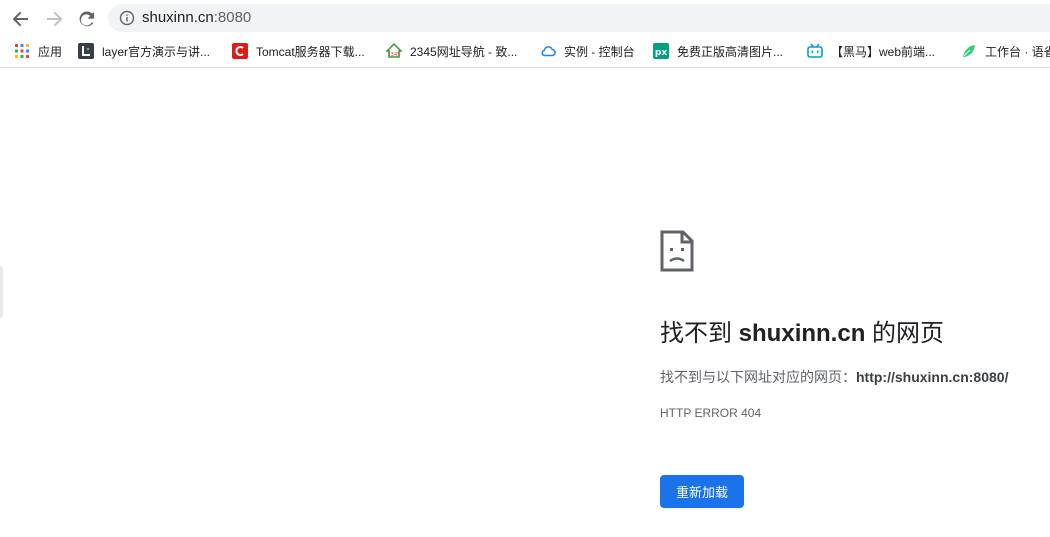 The height and width of the screenshot is (537, 1050). Describe the element at coordinates (394, 51) in the screenshot. I see `2345-icon: 2345` at that location.